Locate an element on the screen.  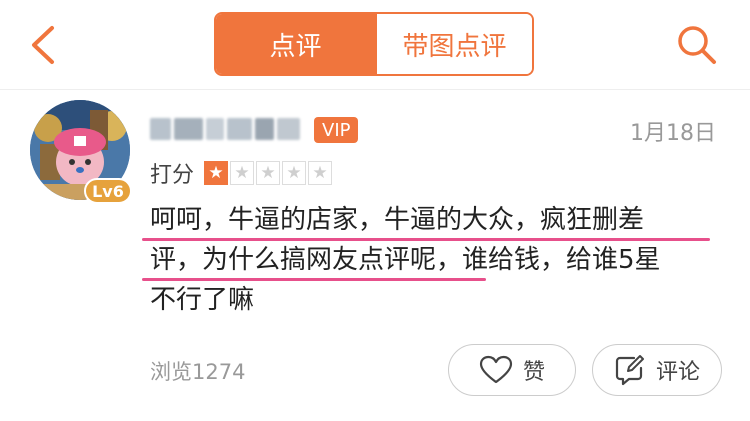
review-line: 不行了嘛 is located at coordinates (202, 300).